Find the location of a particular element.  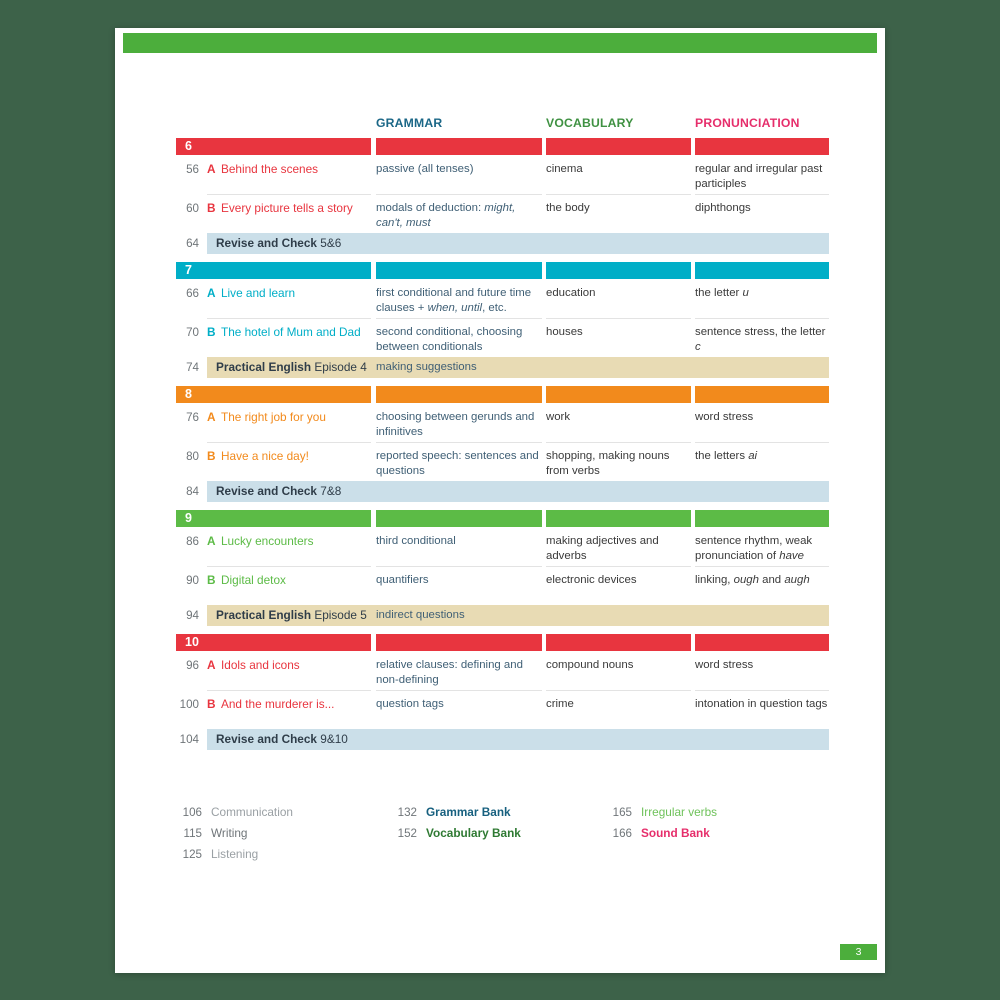

lesson-grammar: choosing between gerunds and infinitives is located at coordinates (455, 424).